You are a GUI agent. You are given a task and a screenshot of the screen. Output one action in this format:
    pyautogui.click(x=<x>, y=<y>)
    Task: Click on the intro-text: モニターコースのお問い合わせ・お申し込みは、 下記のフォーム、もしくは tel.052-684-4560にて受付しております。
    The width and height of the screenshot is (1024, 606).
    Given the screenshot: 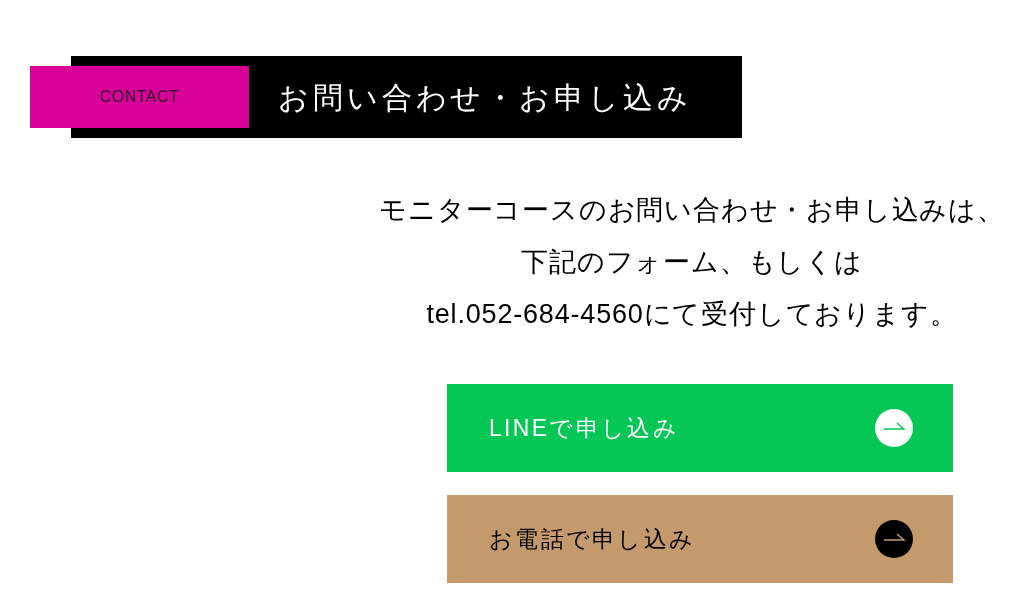 What is the action you would take?
    pyautogui.click(x=692, y=262)
    